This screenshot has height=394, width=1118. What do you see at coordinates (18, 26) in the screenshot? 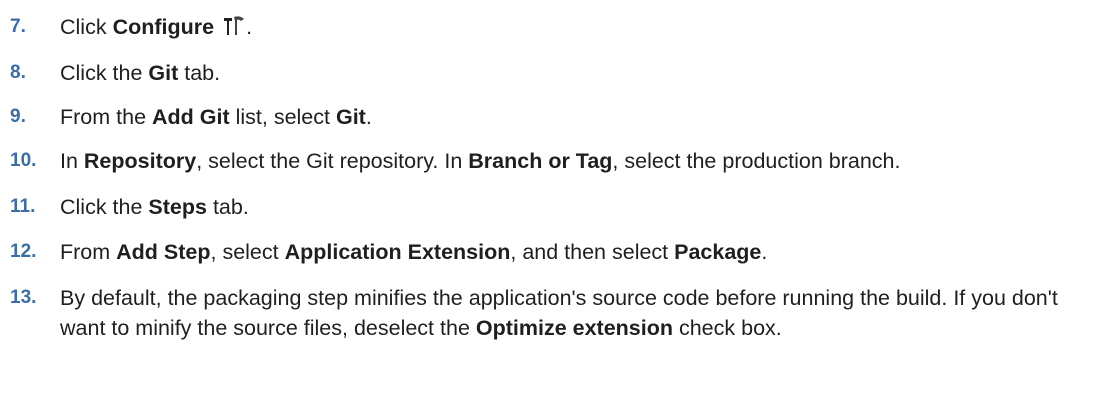
I see `step-number: 7.` at bounding box center [18, 26].